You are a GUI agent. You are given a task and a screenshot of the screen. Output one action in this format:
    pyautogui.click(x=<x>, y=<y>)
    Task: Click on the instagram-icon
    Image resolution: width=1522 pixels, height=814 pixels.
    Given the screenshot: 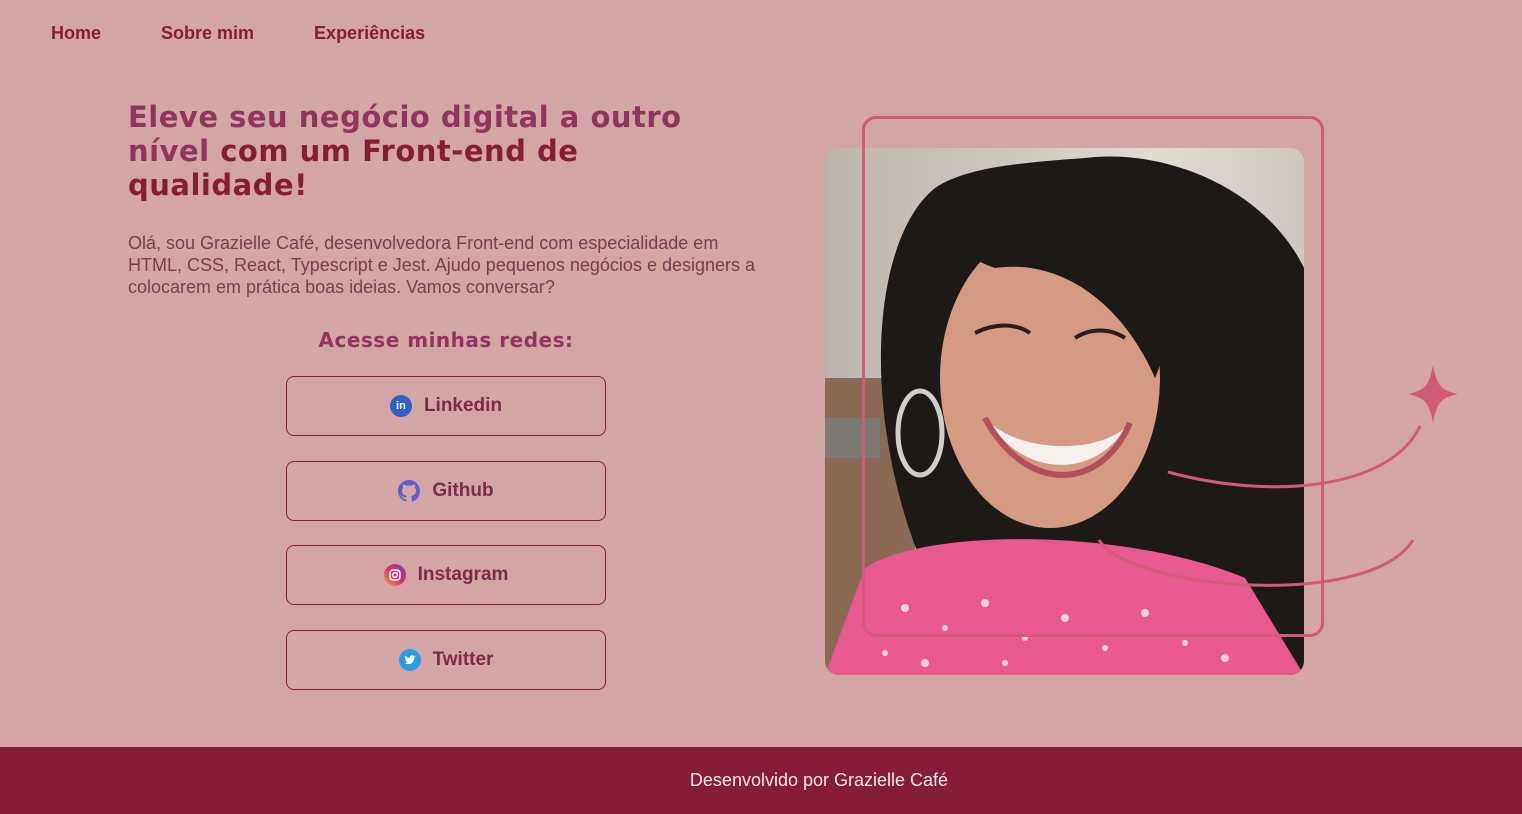 What is the action you would take?
    pyautogui.click(x=394, y=575)
    